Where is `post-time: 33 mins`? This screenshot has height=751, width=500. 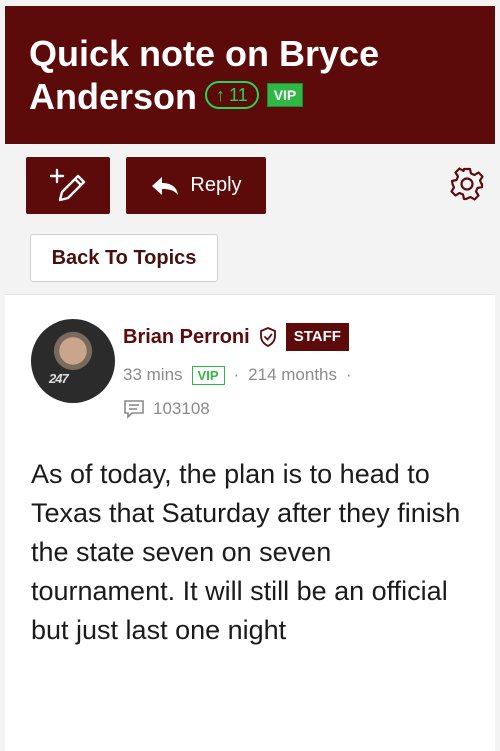 post-time: 33 mins is located at coordinates (153, 374).